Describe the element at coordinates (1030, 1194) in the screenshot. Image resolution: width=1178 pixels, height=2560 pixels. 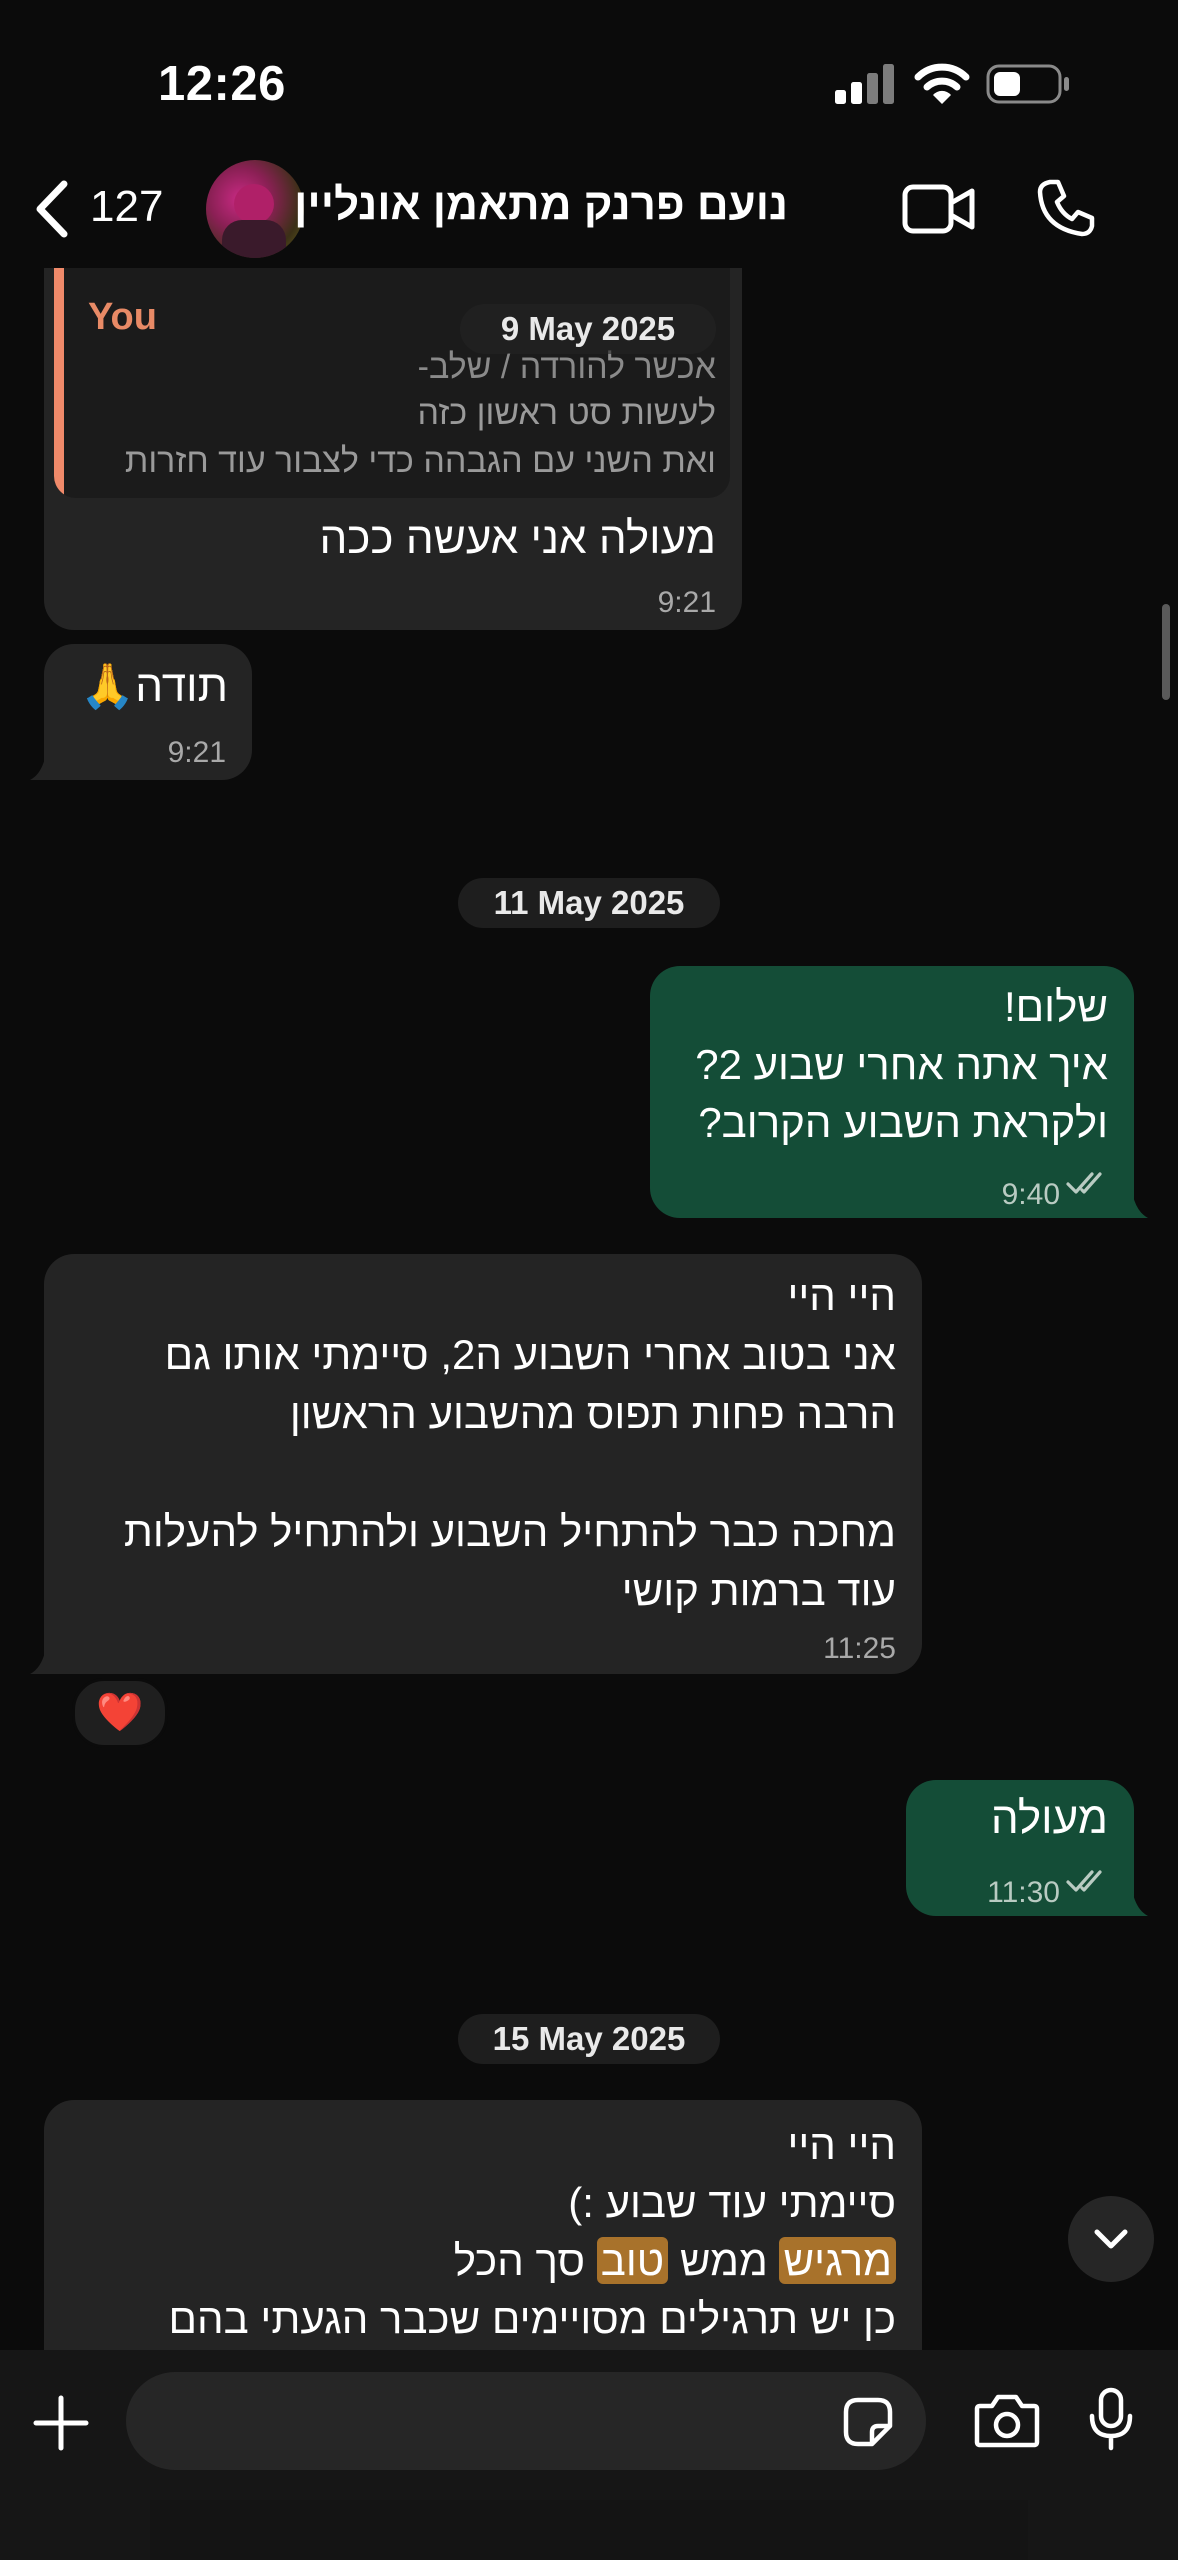
I see `message-time: 9:40` at that location.